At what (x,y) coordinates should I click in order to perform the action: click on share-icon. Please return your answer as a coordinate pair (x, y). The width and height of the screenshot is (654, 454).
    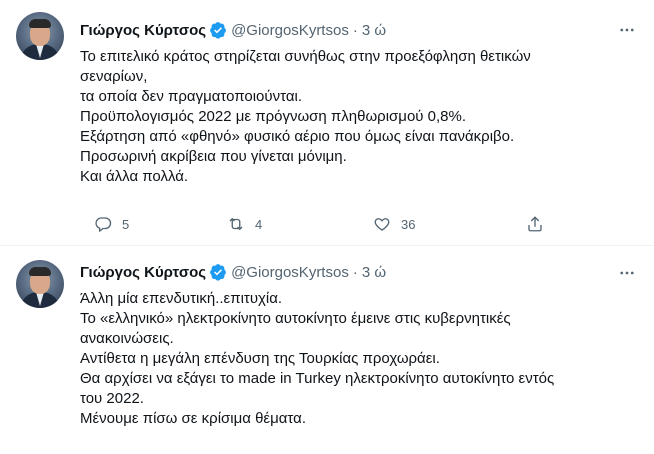
    Looking at the image, I should click on (535, 224).